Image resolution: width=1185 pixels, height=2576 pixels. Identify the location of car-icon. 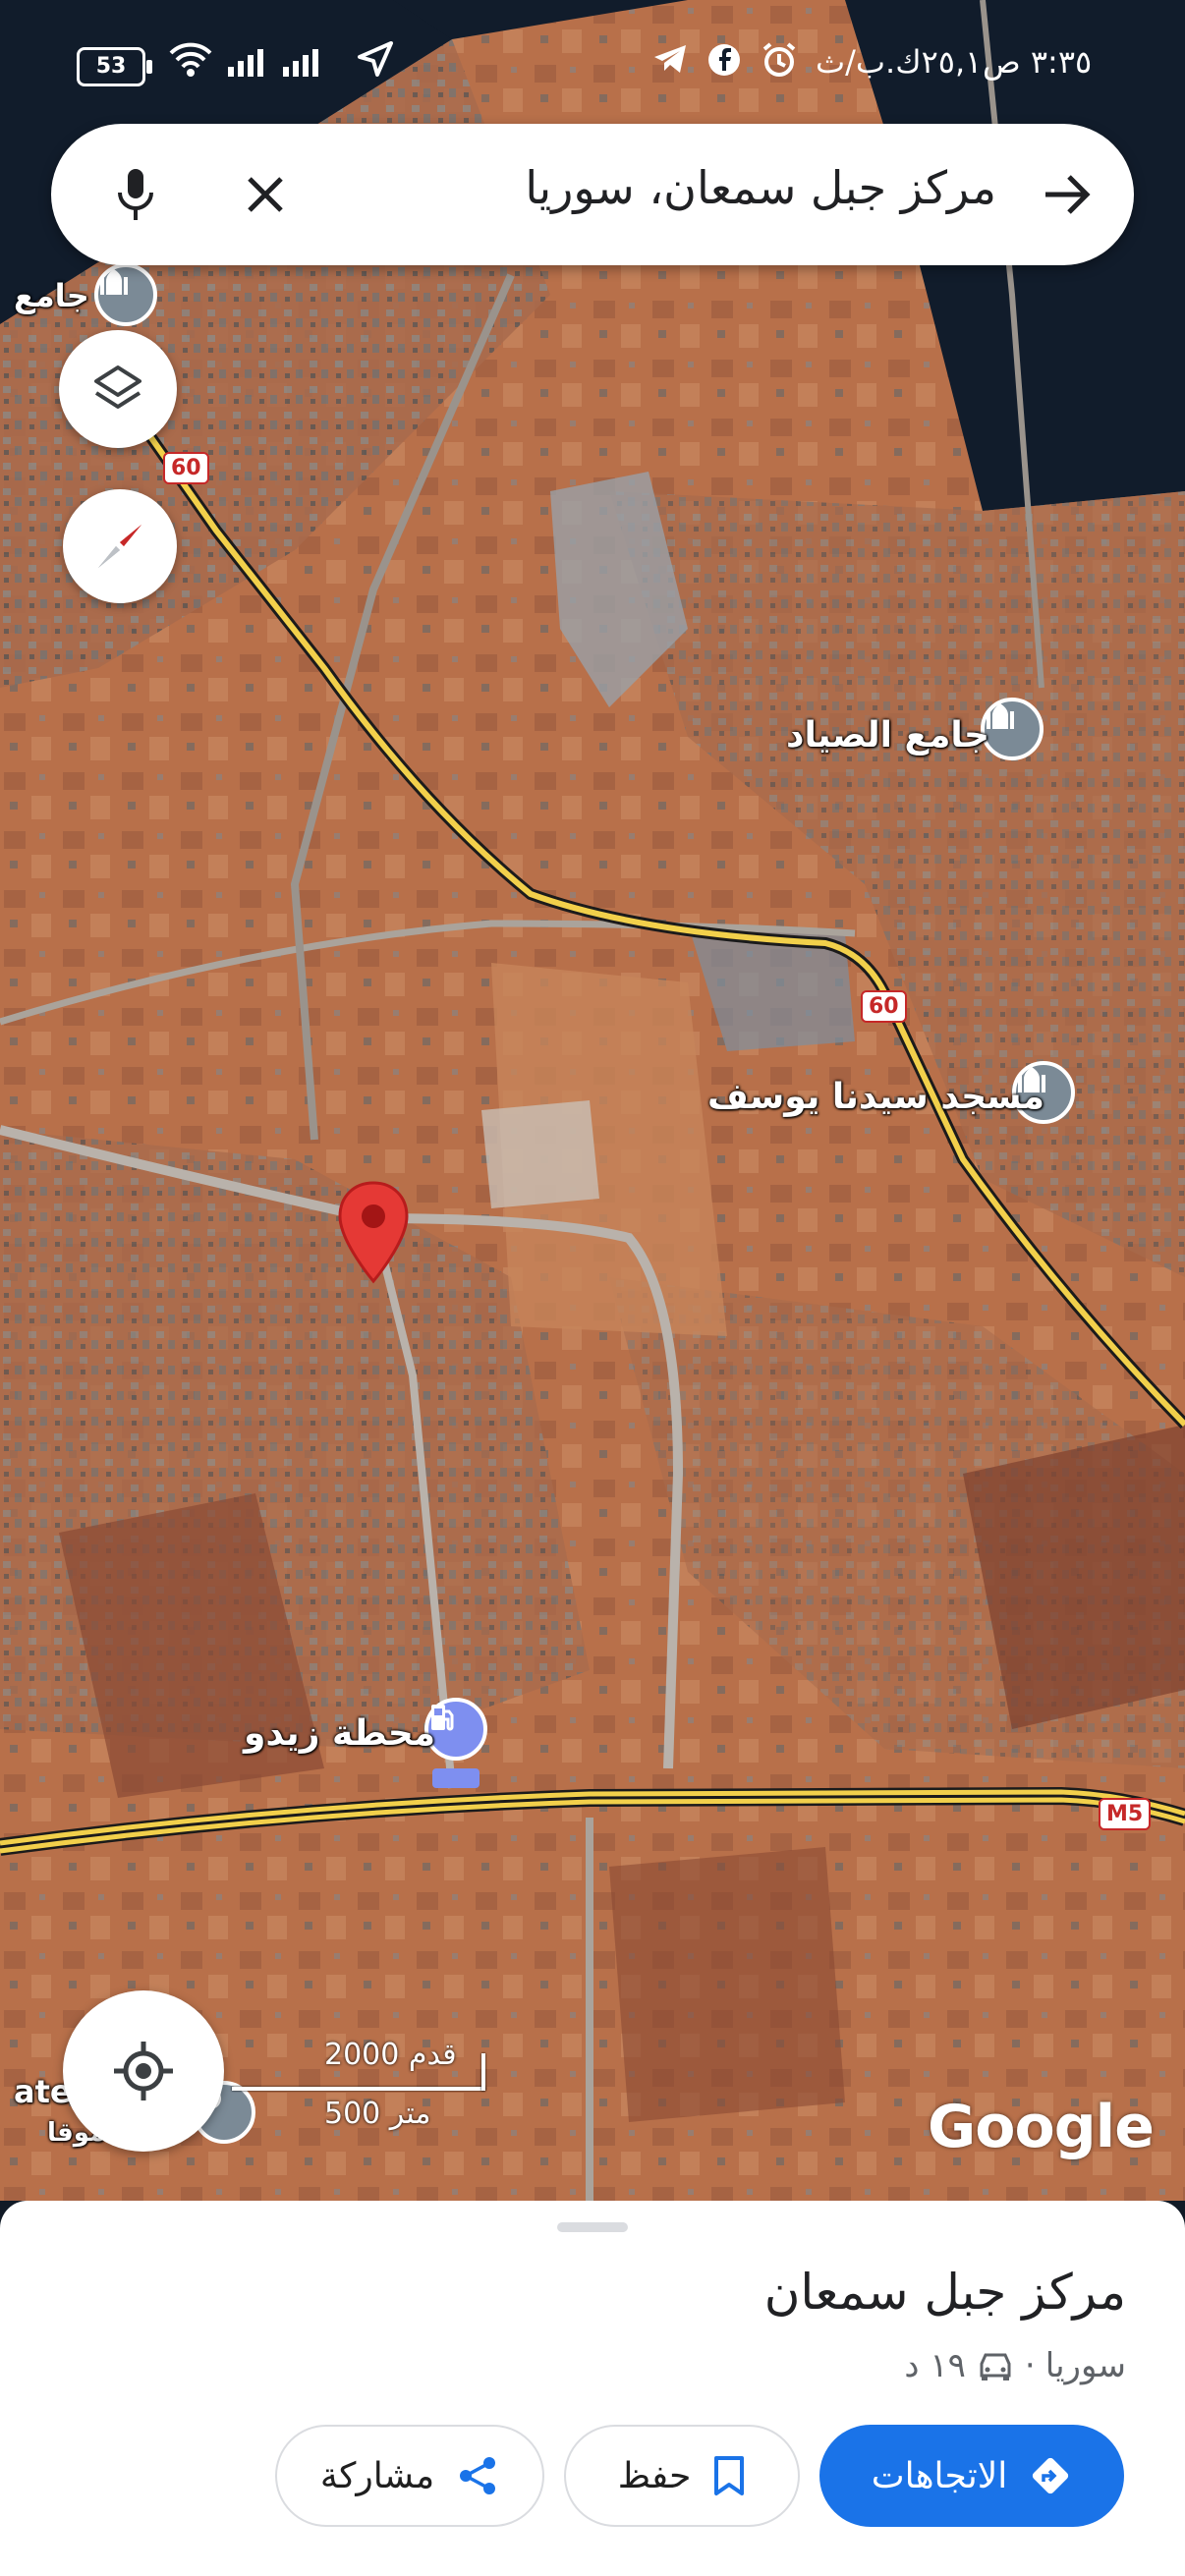
(996, 2365).